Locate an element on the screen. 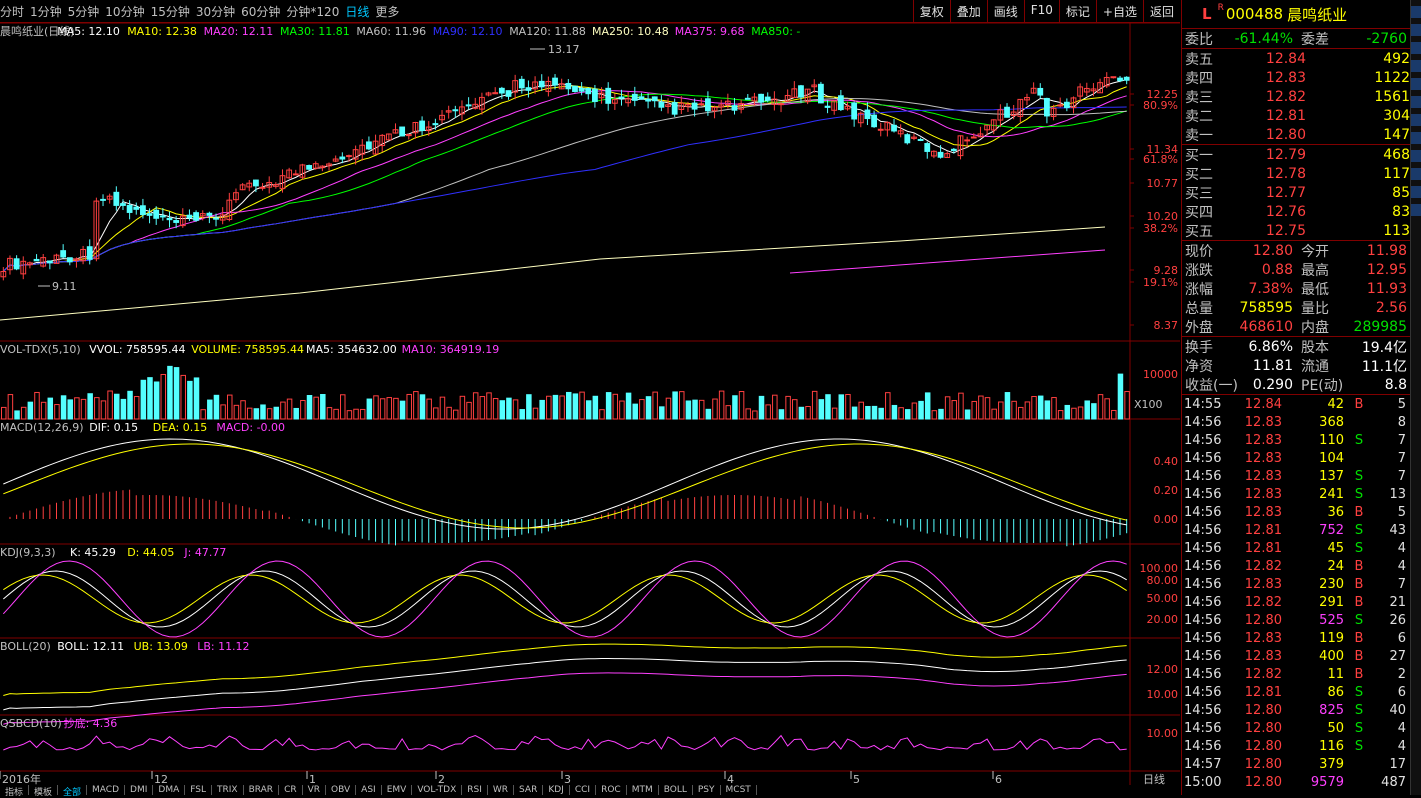  tick-count: 4 is located at coordinates (1401, 548).